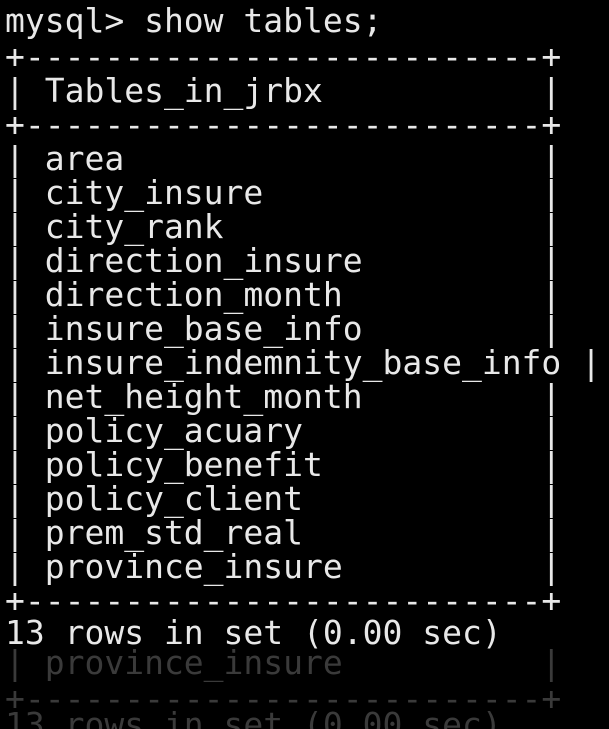  I want to click on ghost-result-summary: 13 rows in set (0.00 sec), so click(253, 717).